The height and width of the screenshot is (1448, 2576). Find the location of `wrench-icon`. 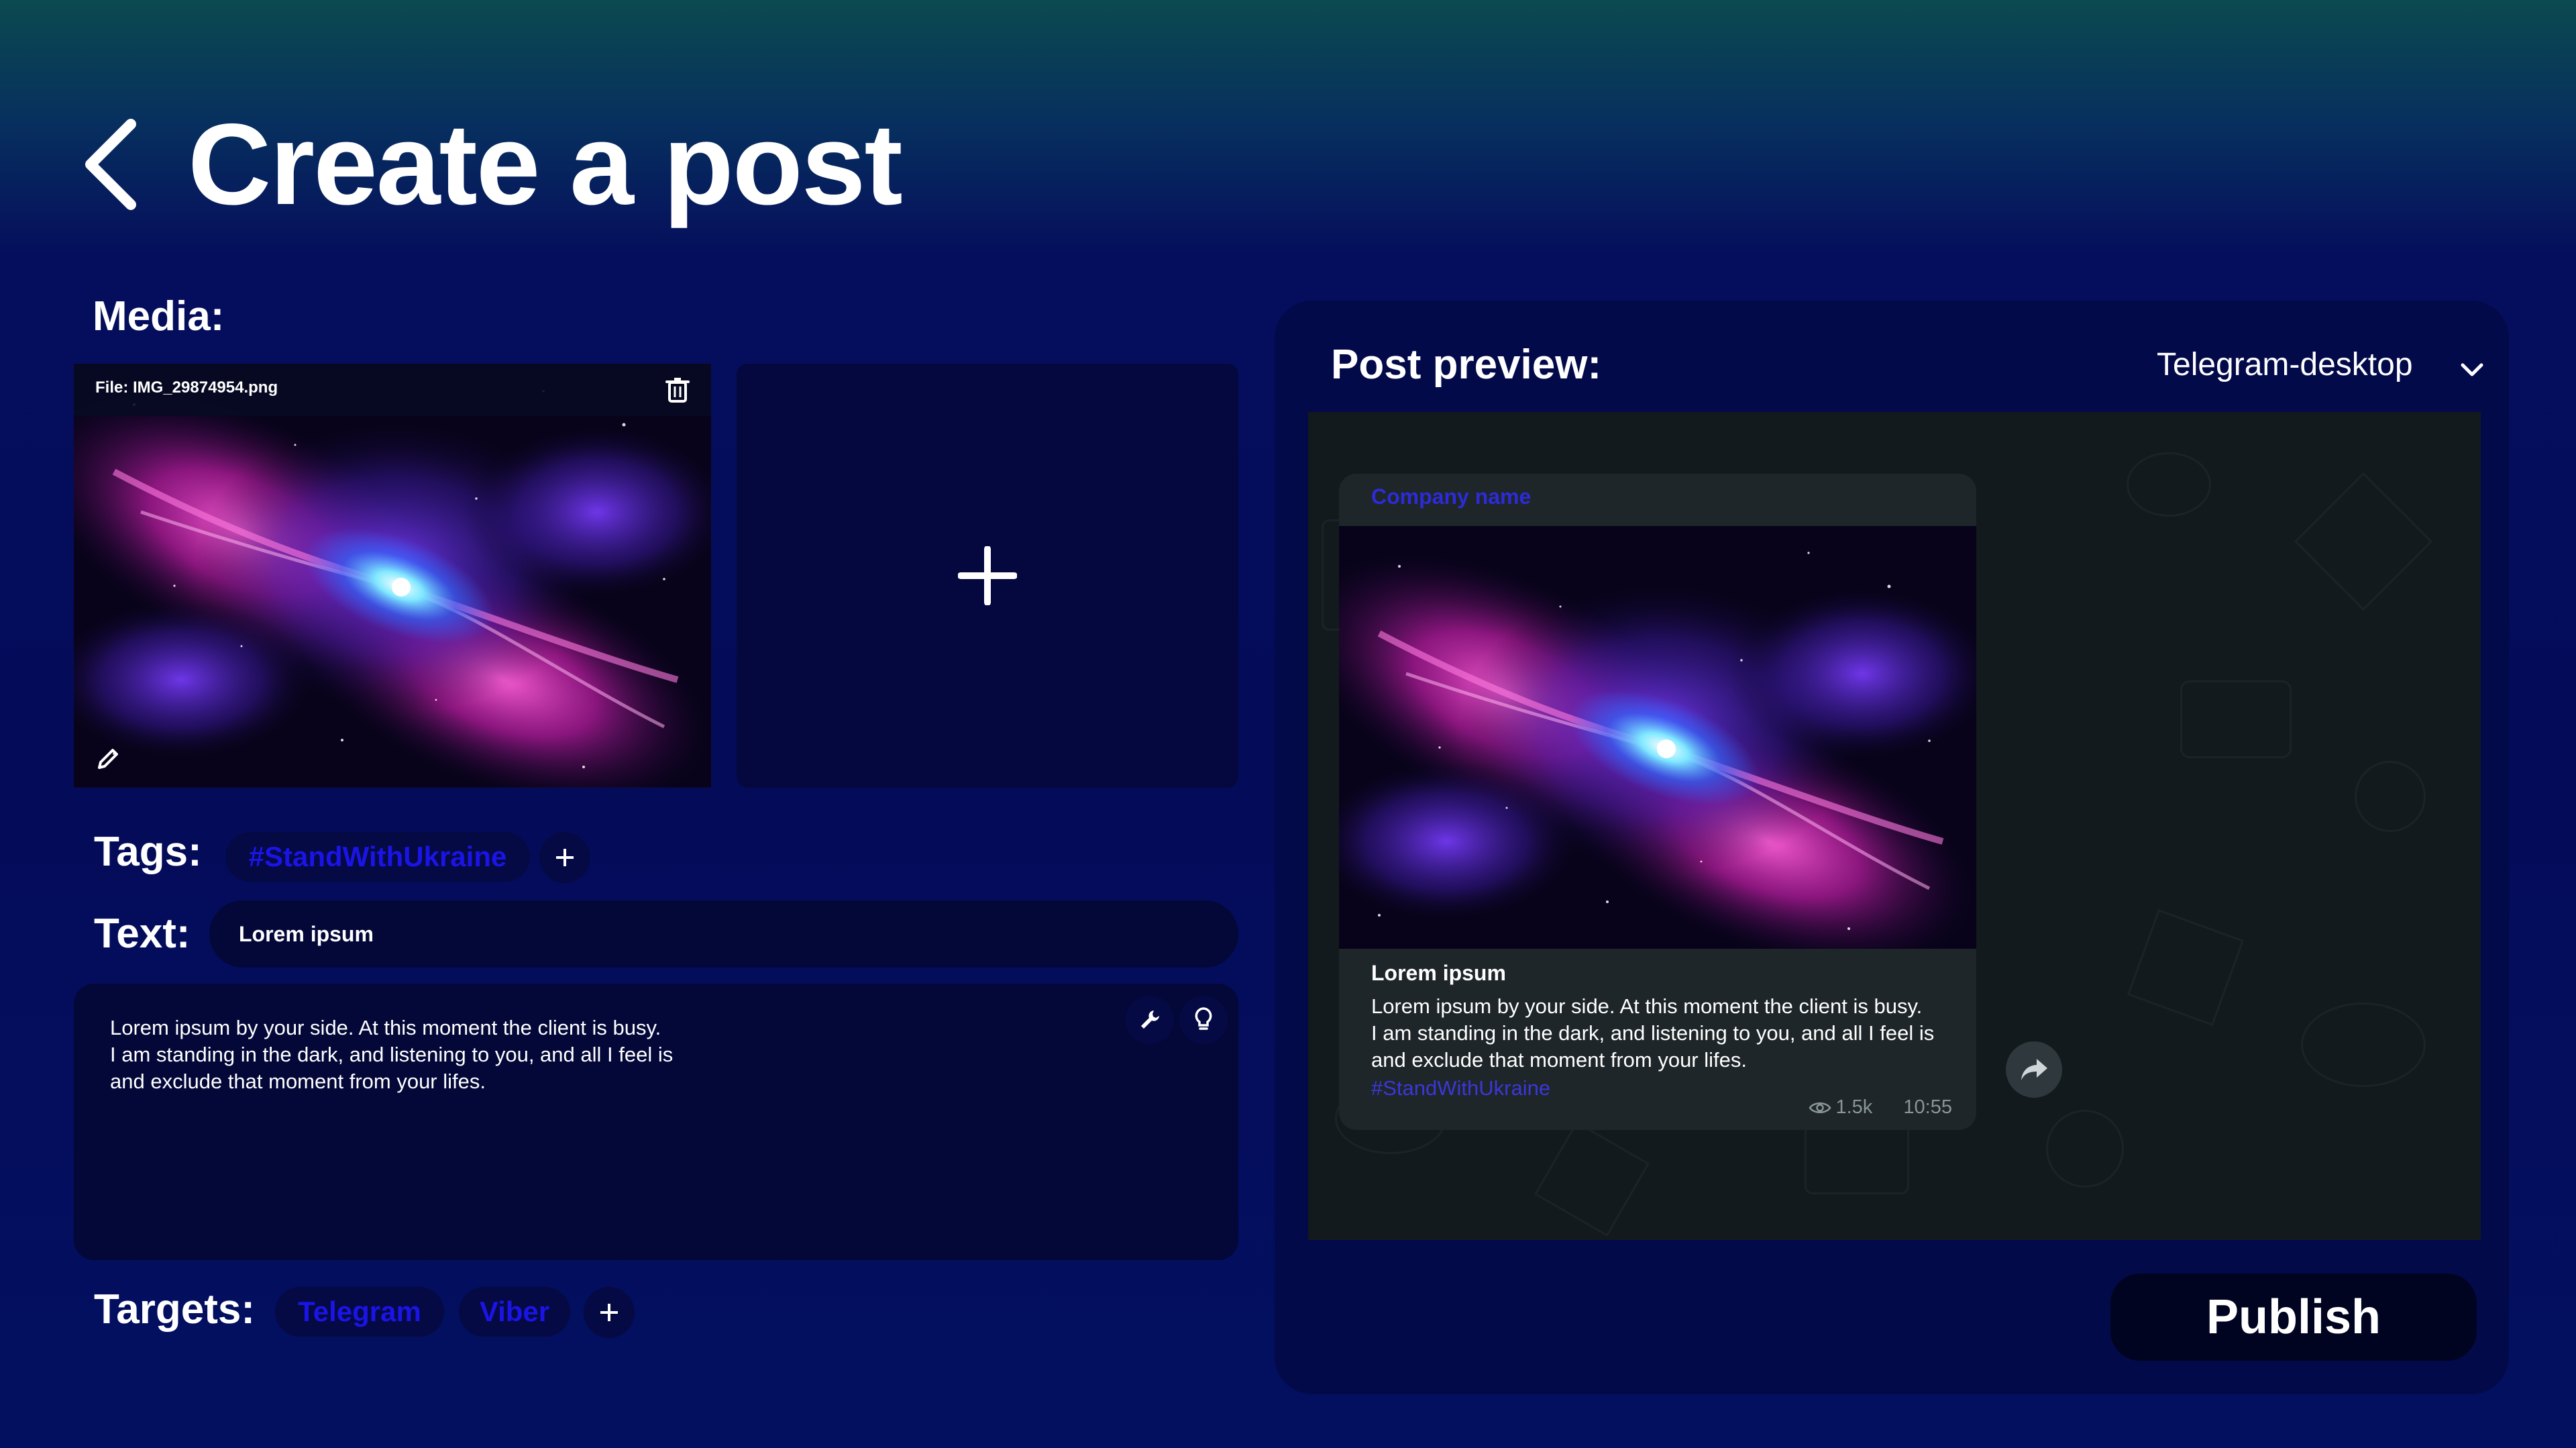

wrench-icon is located at coordinates (1150, 1020).